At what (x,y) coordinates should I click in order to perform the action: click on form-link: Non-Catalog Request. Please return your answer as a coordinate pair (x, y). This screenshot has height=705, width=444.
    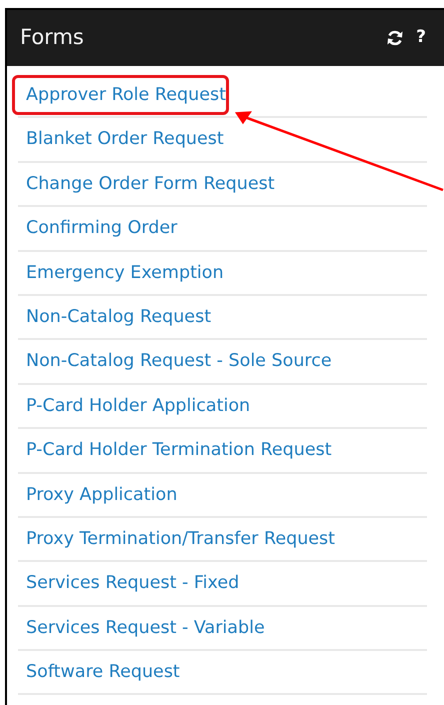
    Looking at the image, I should click on (119, 317).